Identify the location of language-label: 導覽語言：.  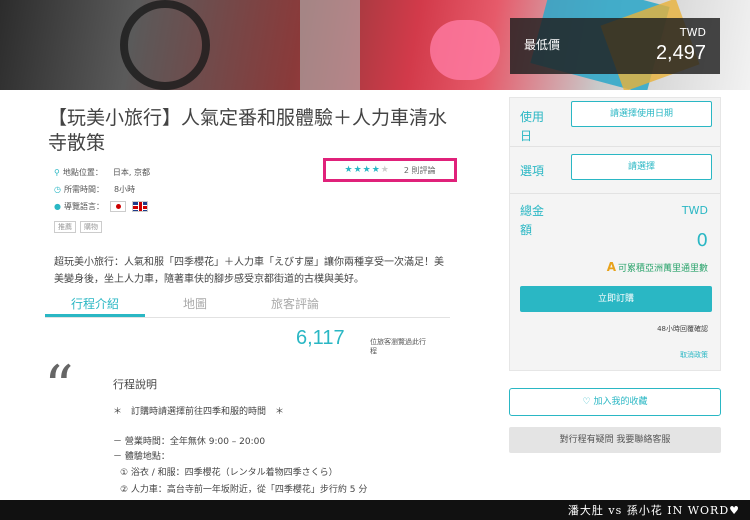
(83, 206).